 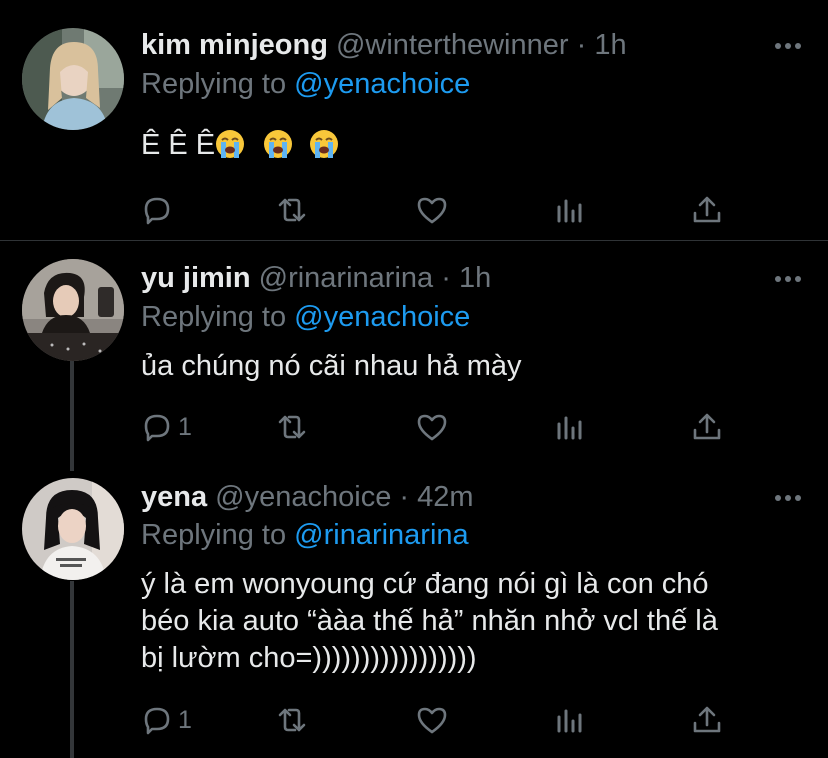 I want to click on tweet-text-content: ủa chúng nó cãi nhau hả mày, so click(x=331, y=366).